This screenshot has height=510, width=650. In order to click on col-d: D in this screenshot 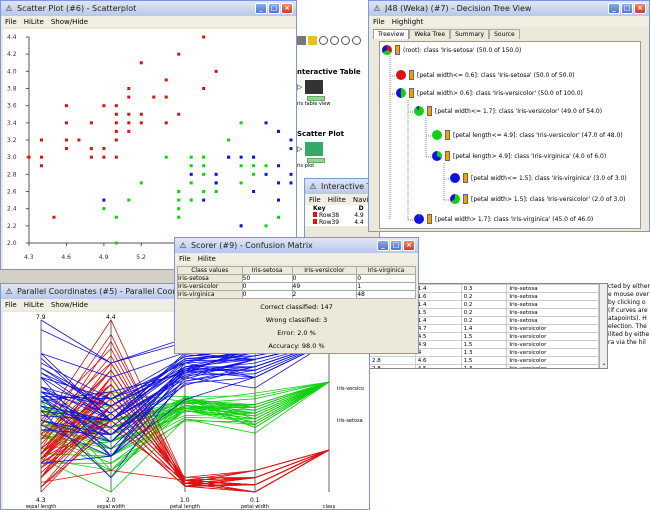, I will do `click(361, 208)`.